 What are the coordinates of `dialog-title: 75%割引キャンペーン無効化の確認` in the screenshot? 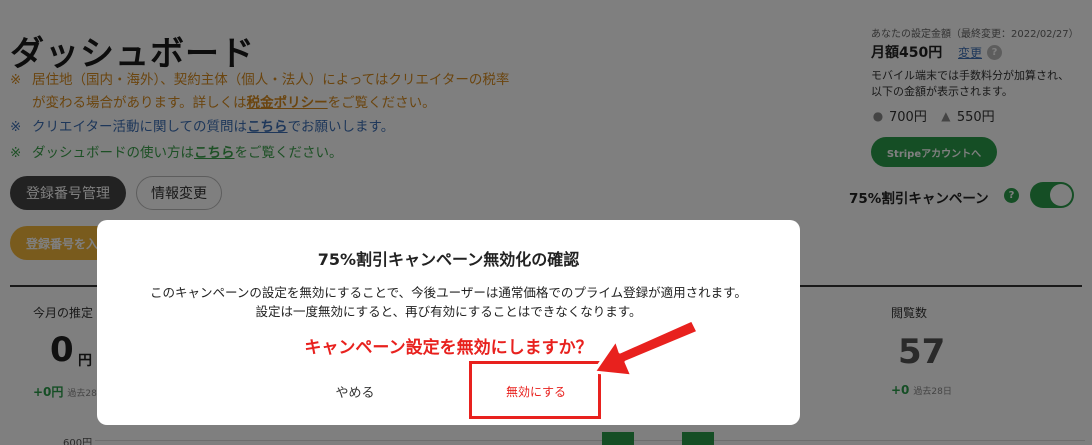 It's located at (448, 259).